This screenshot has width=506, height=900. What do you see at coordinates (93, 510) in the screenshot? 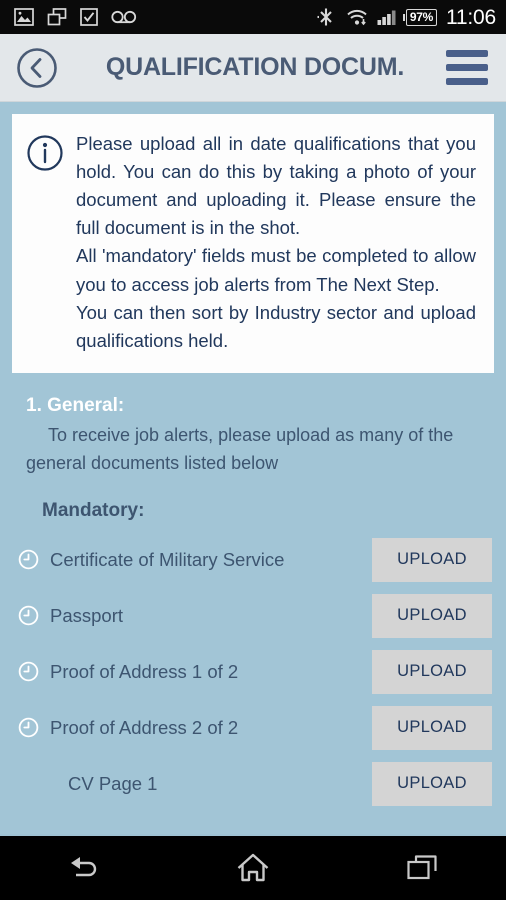
I see `subsection-heading-mandatory: Mandatory:` at bounding box center [93, 510].